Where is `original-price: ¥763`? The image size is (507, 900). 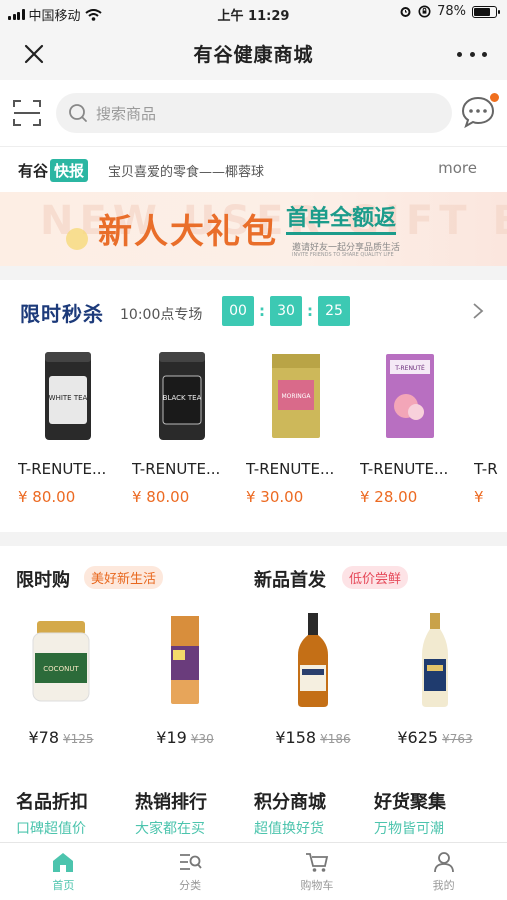 original-price: ¥763 is located at coordinates (457, 739).